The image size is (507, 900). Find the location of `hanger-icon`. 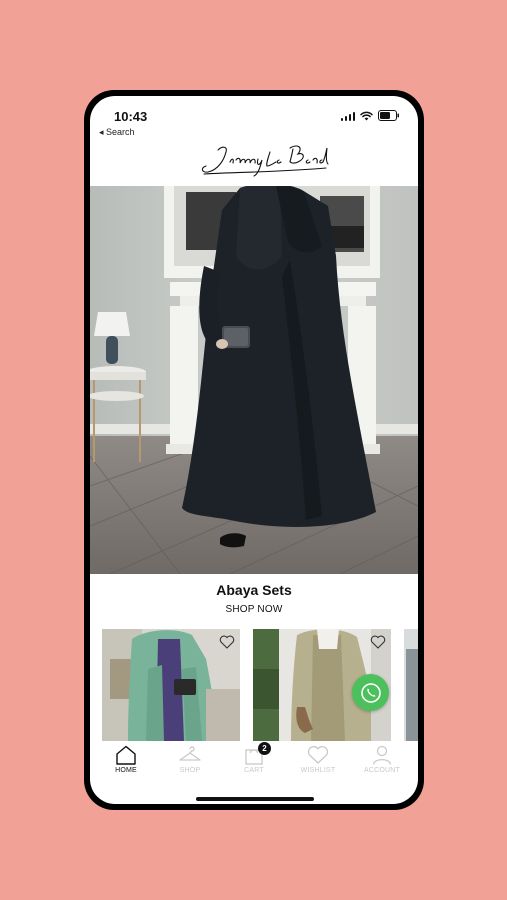

hanger-icon is located at coordinates (190, 753).